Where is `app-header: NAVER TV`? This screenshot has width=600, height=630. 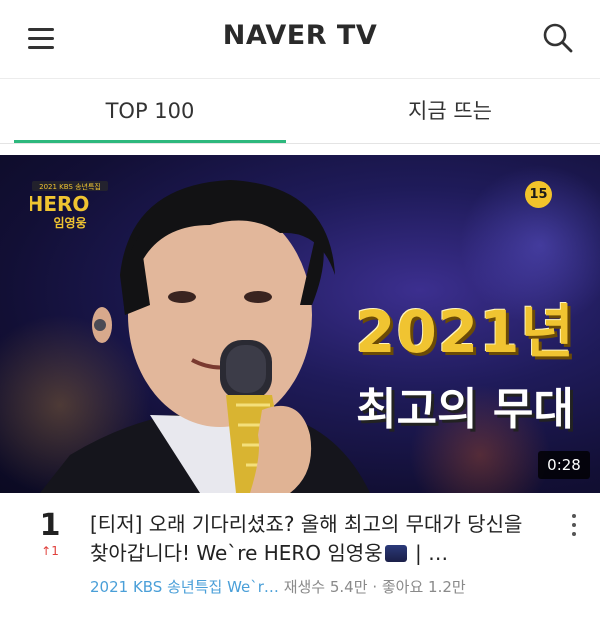 app-header: NAVER TV is located at coordinates (300, 39).